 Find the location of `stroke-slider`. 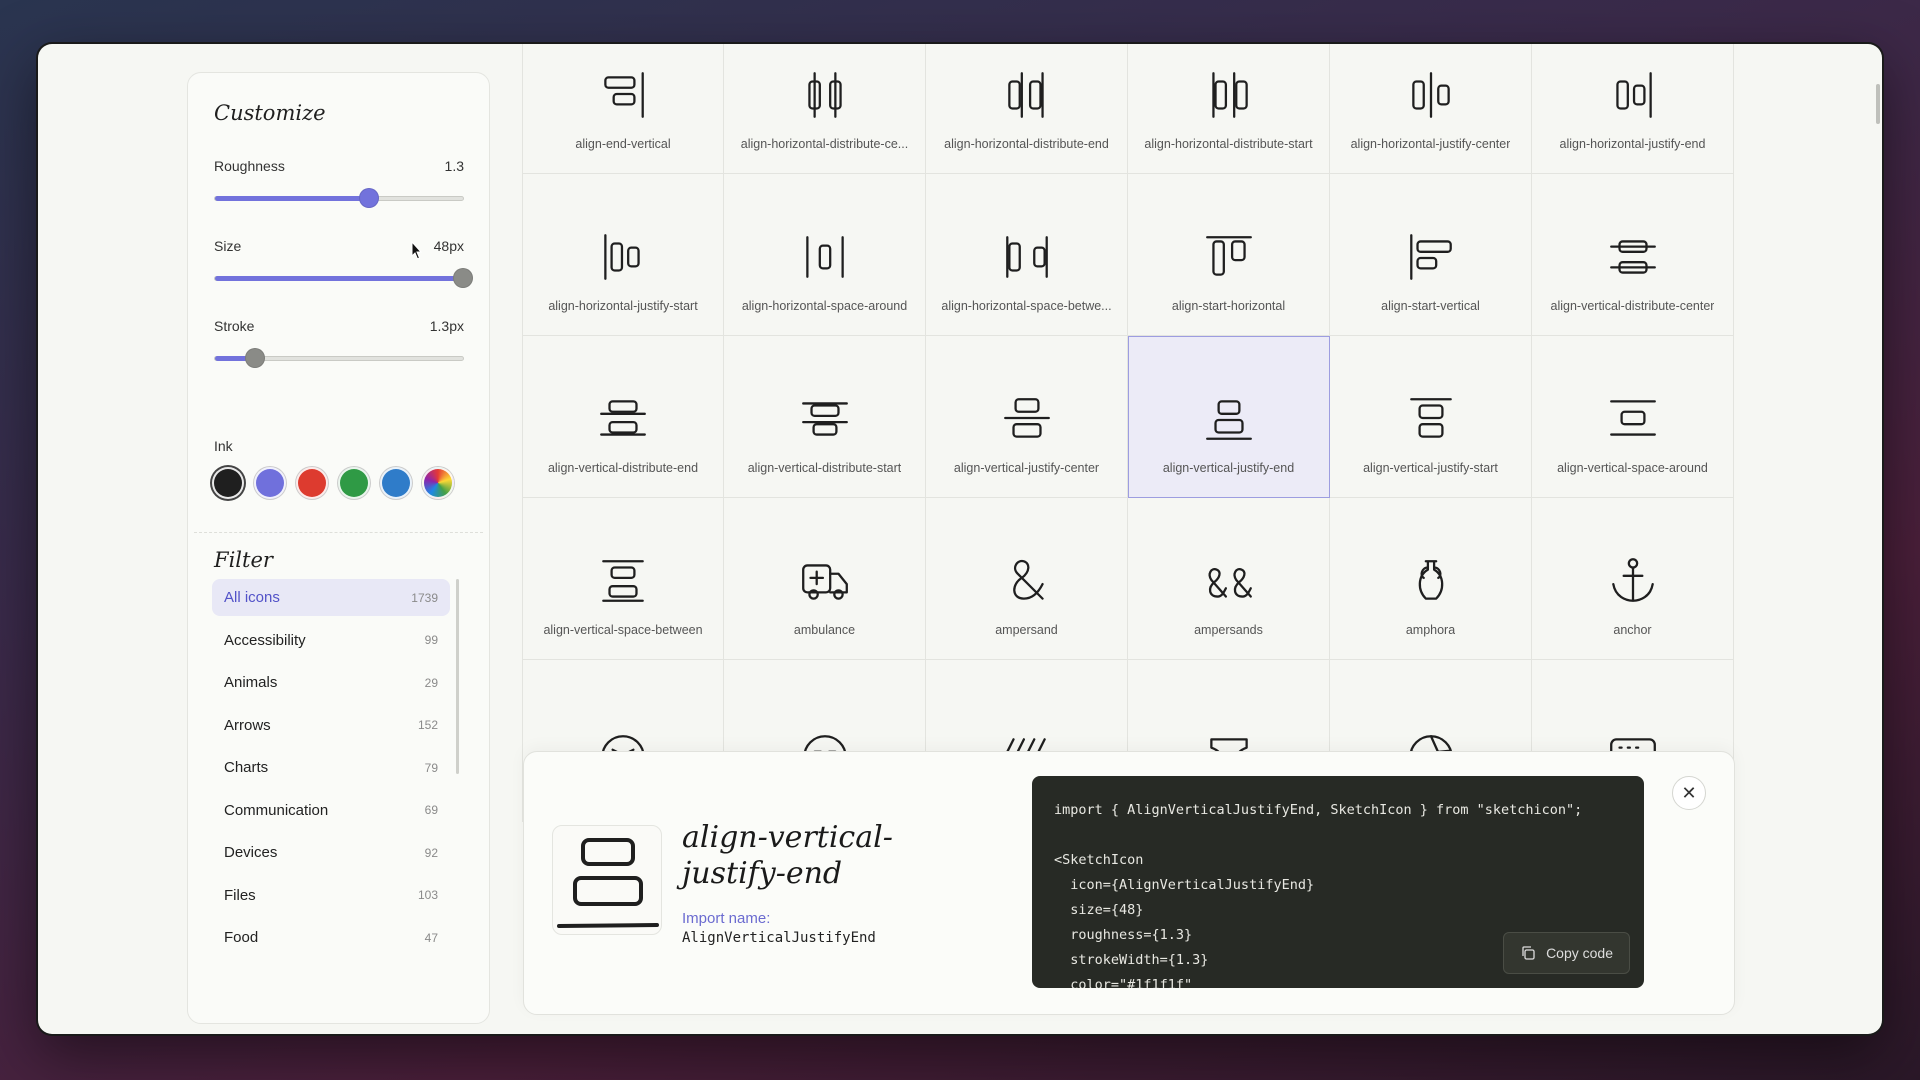

stroke-slider is located at coordinates (339, 358).